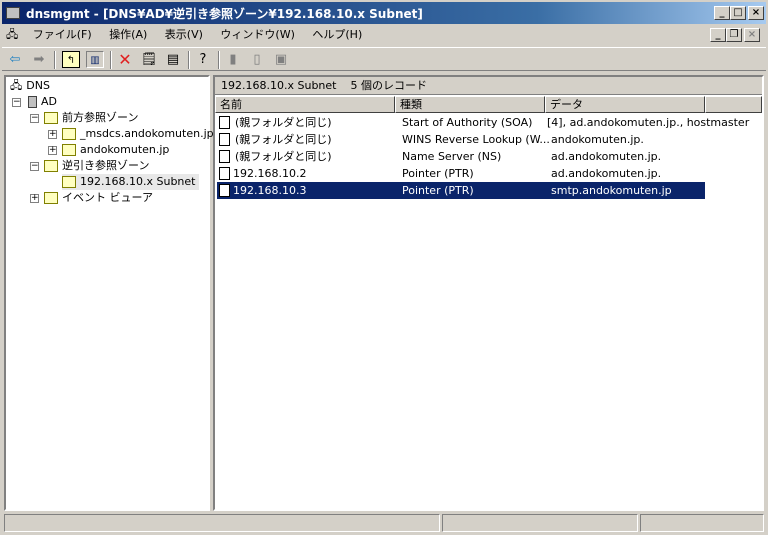 The height and width of the screenshot is (535, 768). What do you see at coordinates (39, 59) in the screenshot?
I see `forward-icon: ➡` at bounding box center [39, 59].